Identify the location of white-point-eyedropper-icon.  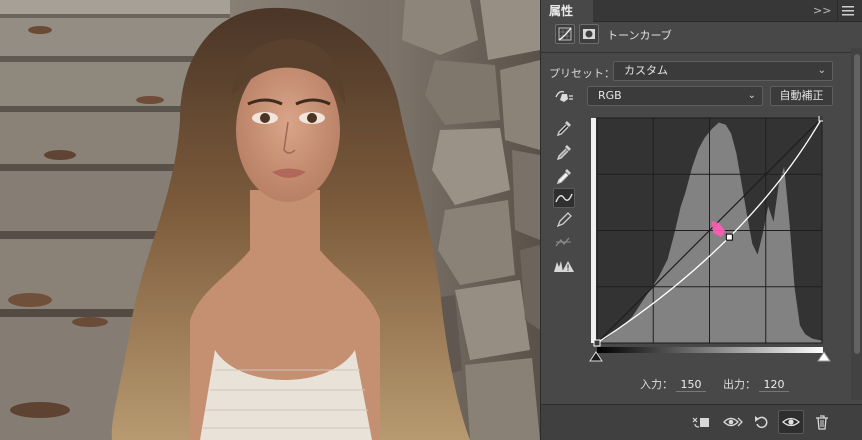
(563, 177).